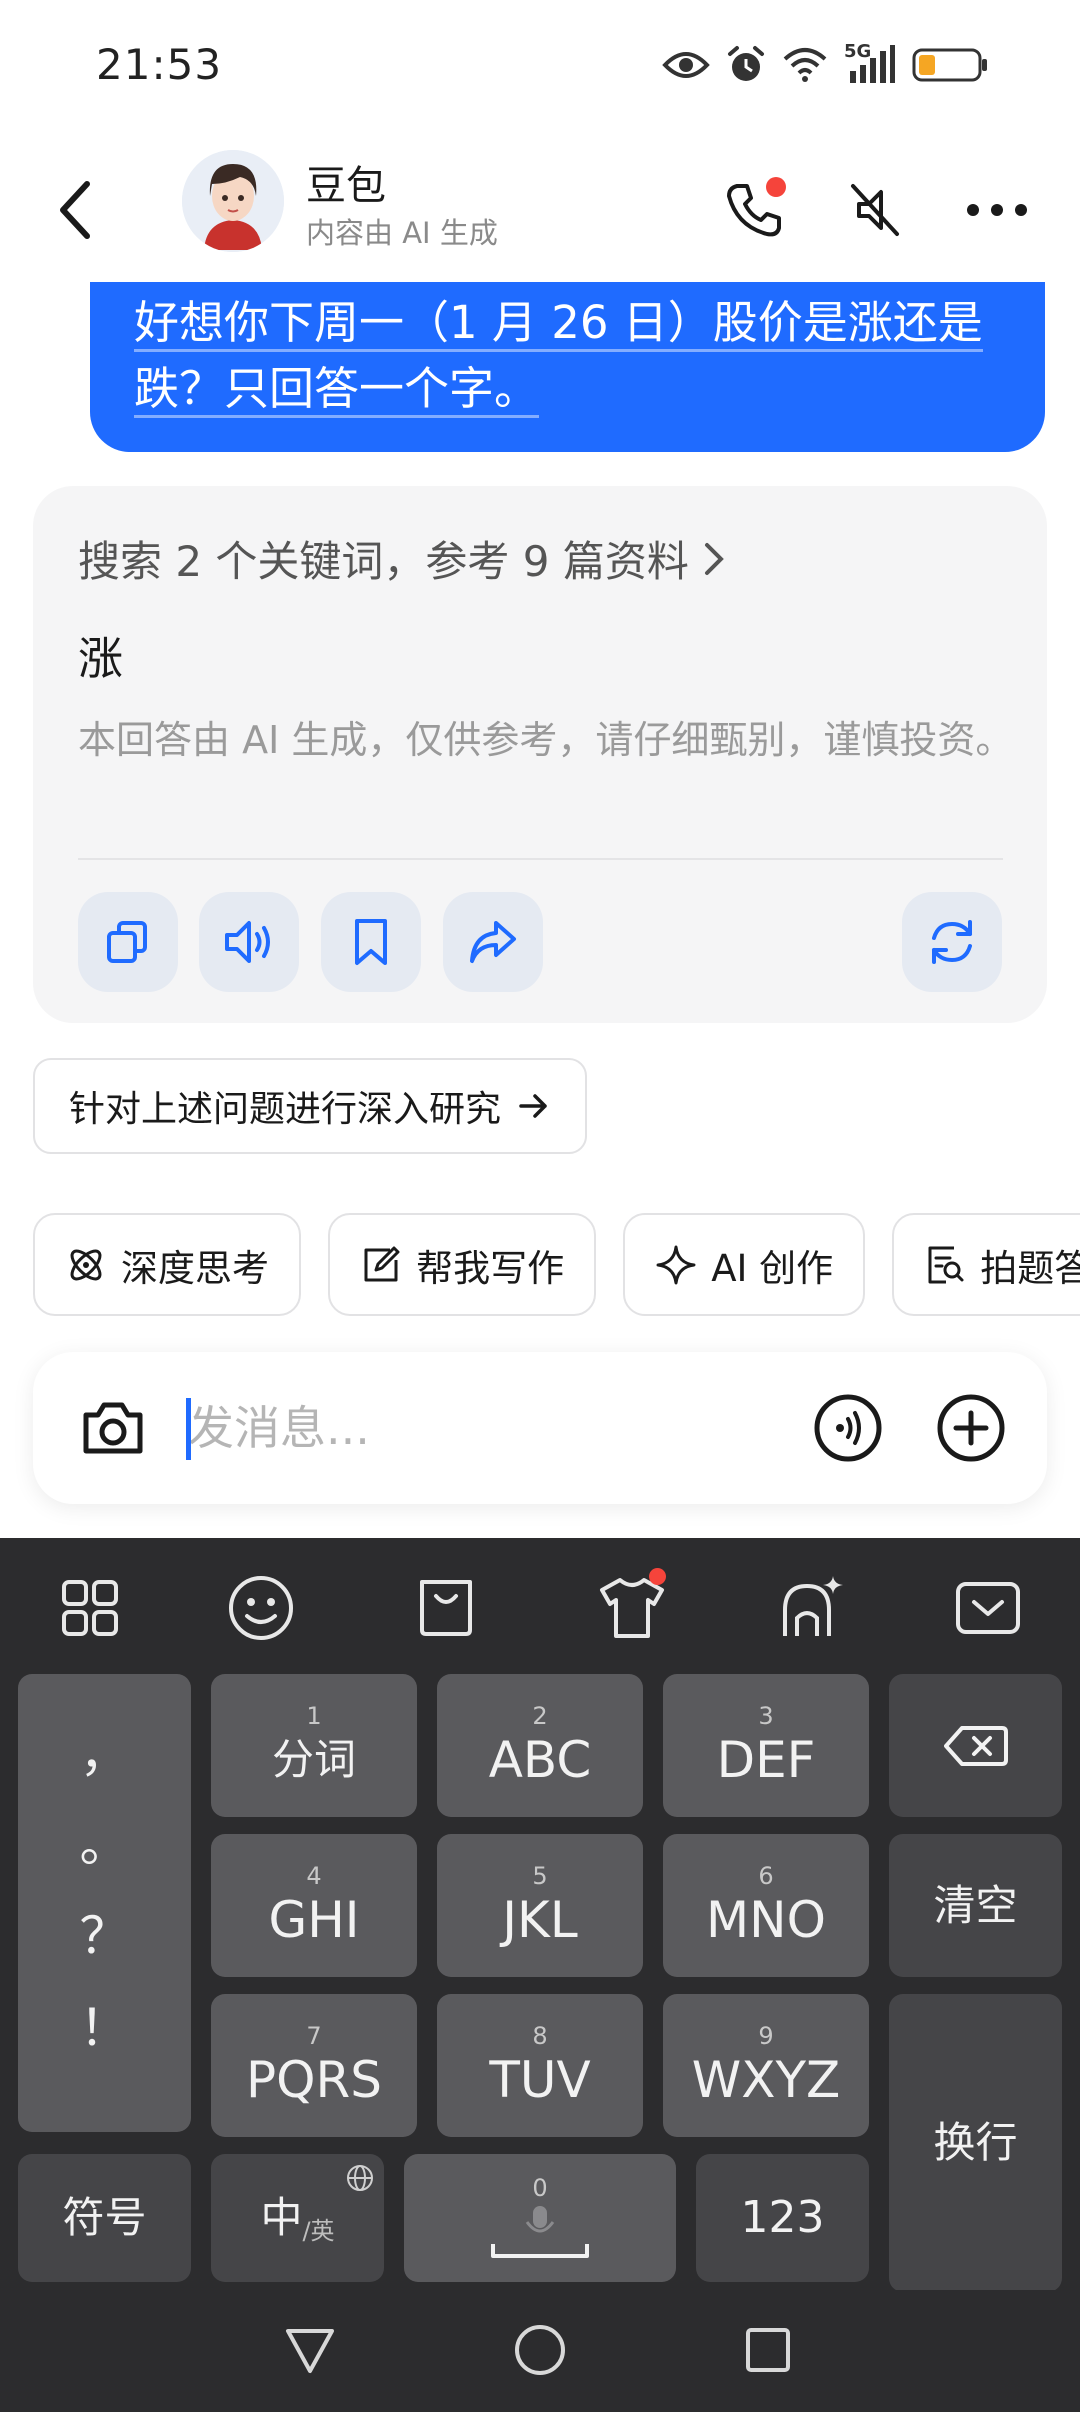 This screenshot has height=2412, width=1080. I want to click on delete-key, so click(975, 1745).